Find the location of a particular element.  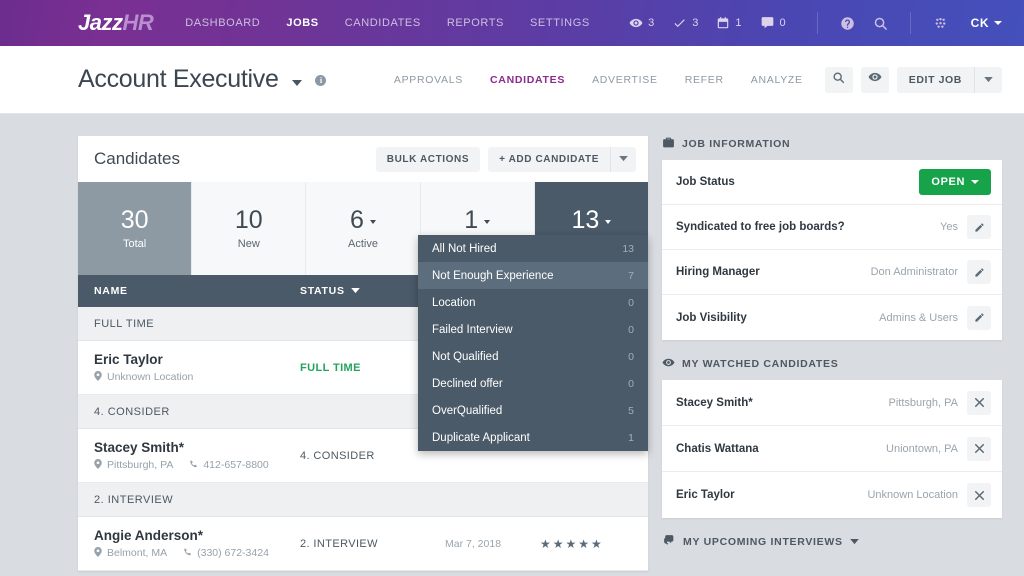

bulk-actions-button: BULK ACTIONS is located at coordinates (428, 159).